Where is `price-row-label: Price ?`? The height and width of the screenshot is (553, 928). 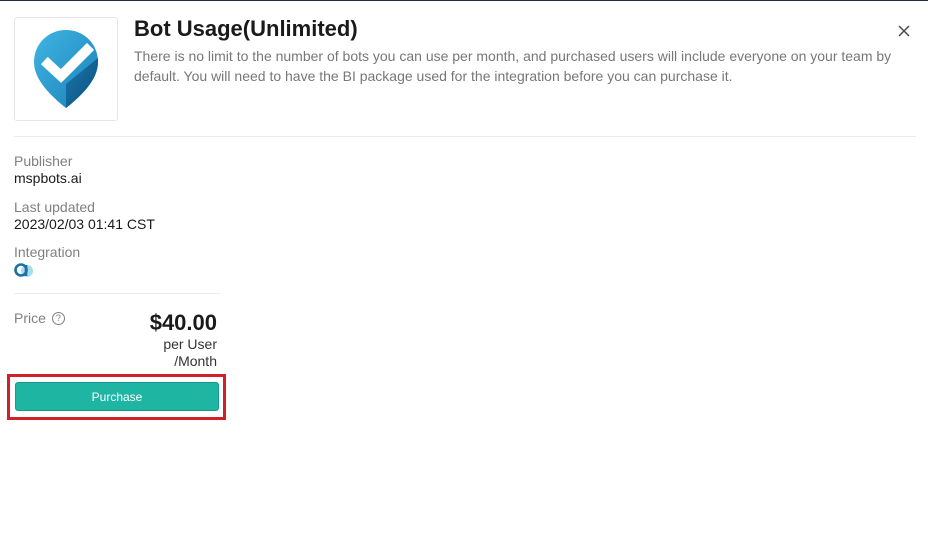 price-row-label: Price ? is located at coordinates (39, 318).